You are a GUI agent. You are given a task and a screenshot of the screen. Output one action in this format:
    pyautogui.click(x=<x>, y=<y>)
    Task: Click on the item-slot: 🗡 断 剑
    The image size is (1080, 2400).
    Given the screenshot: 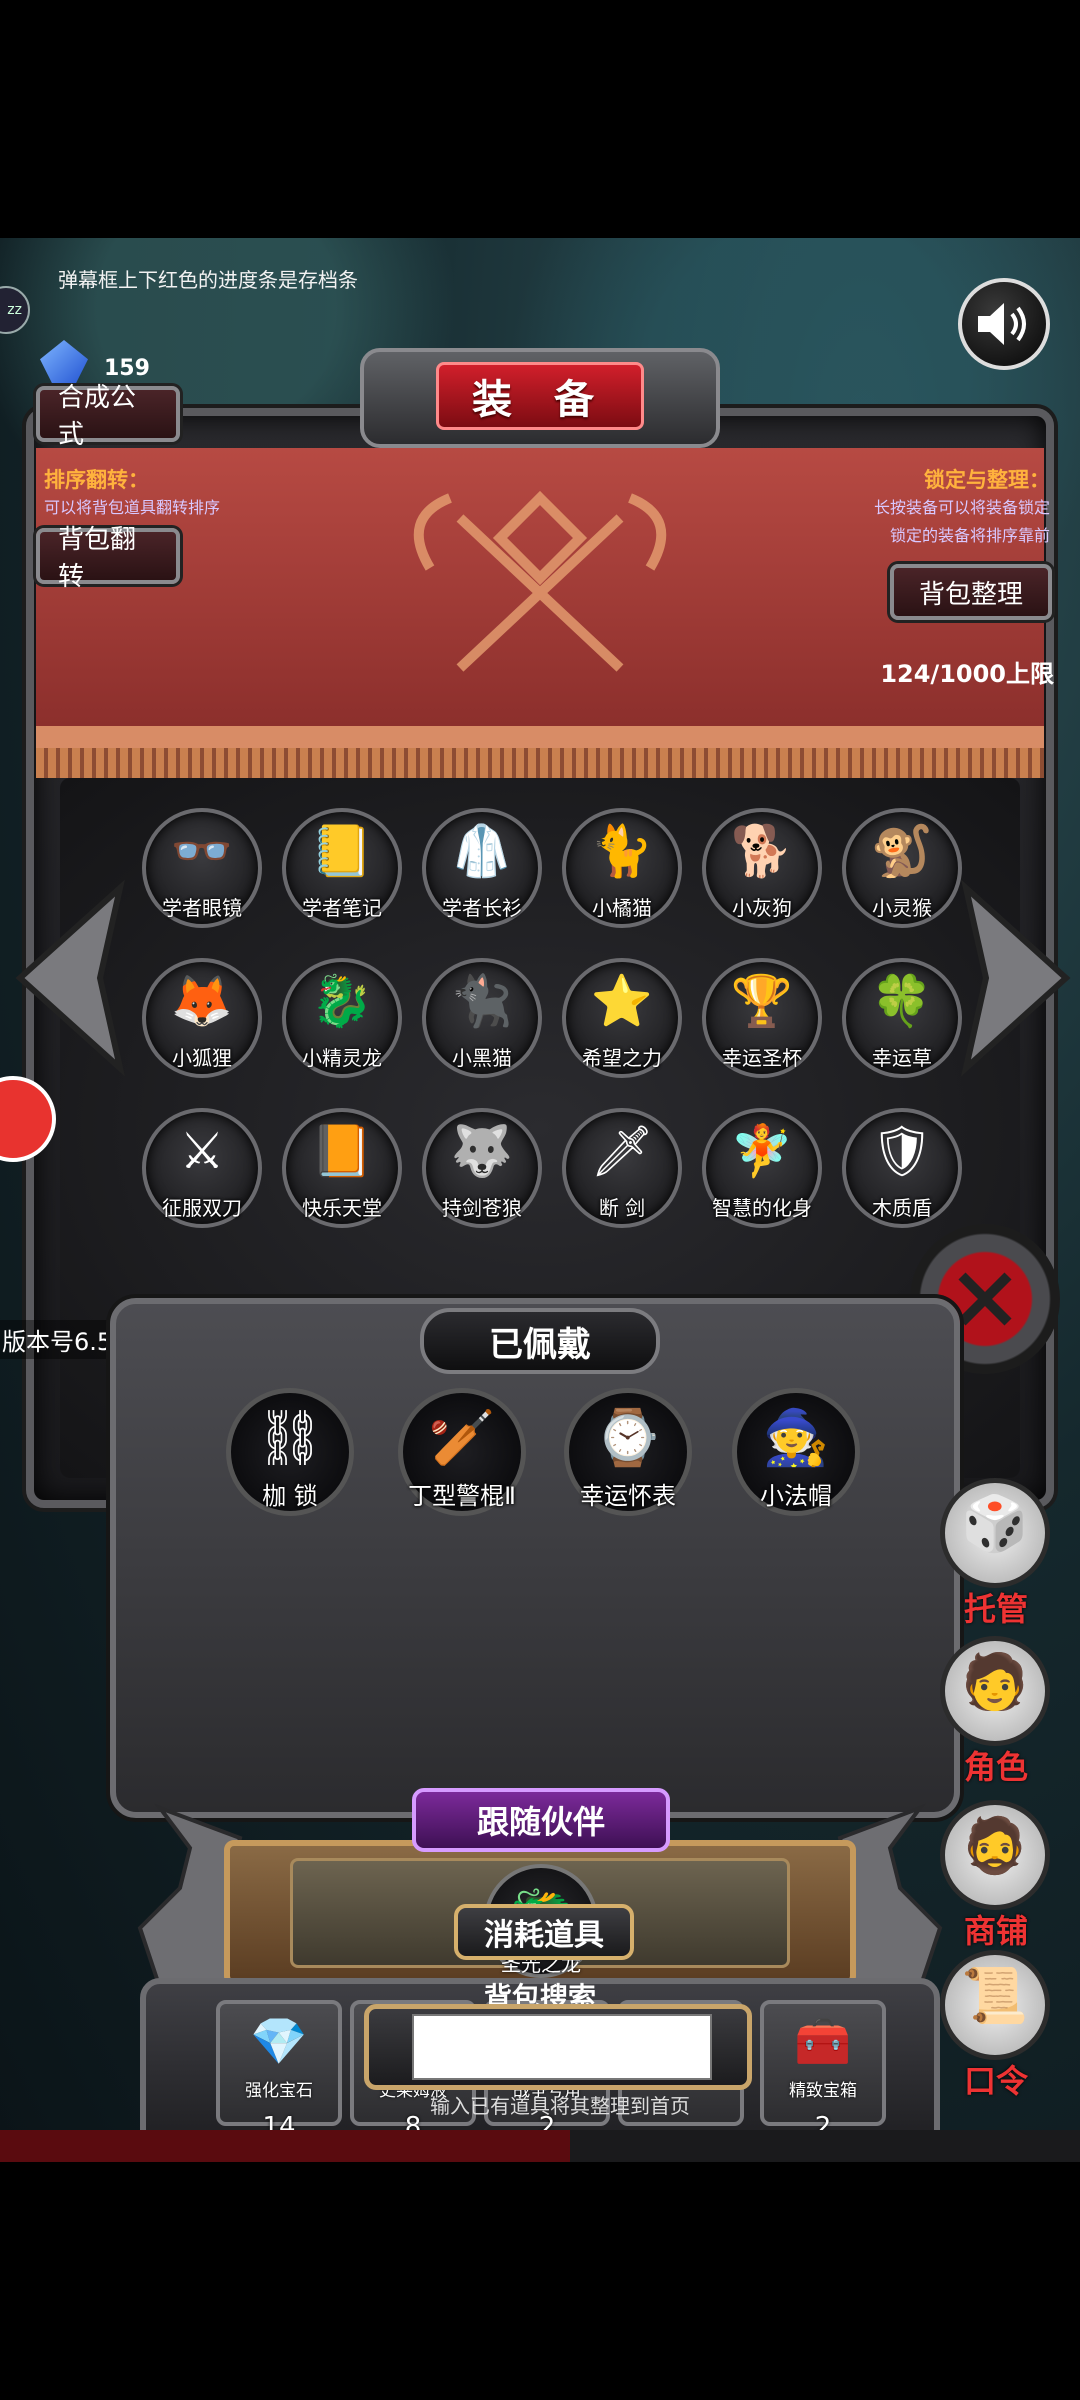 What is the action you would take?
    pyautogui.click(x=622, y=1168)
    